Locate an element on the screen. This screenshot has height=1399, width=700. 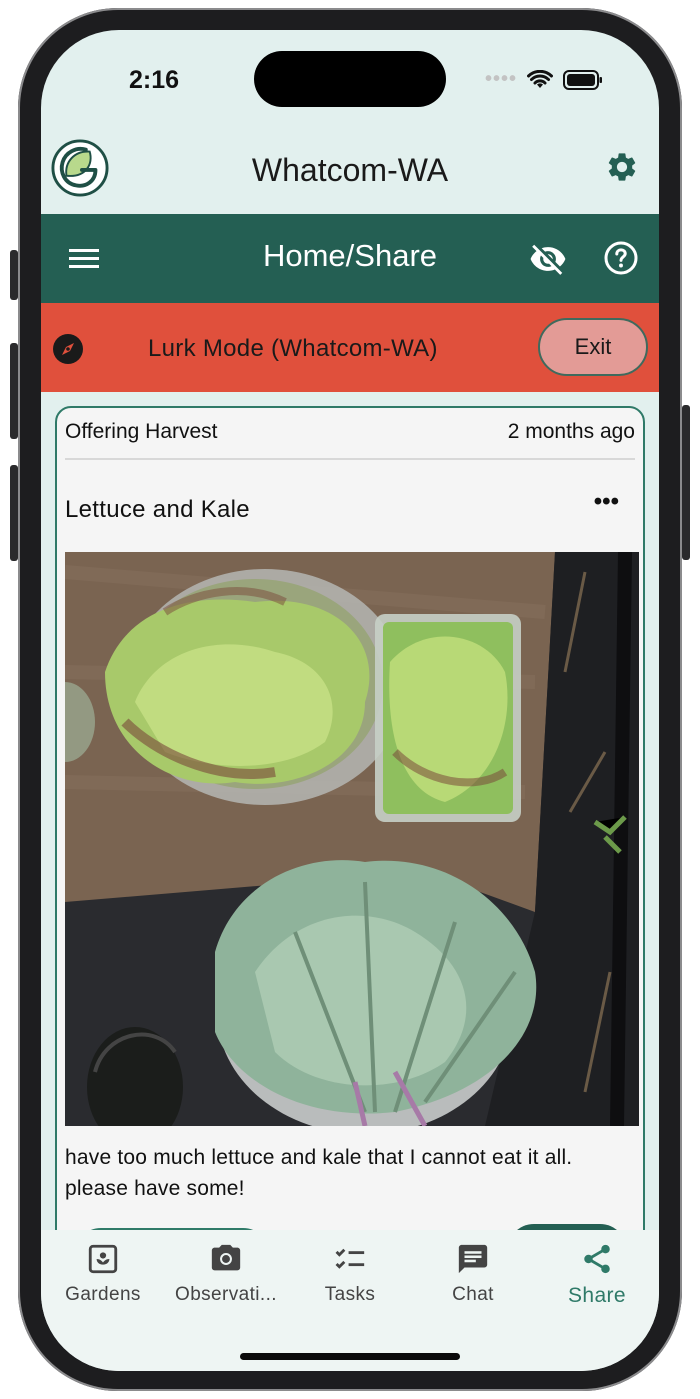
silent-switch is located at coordinates (14, 275).